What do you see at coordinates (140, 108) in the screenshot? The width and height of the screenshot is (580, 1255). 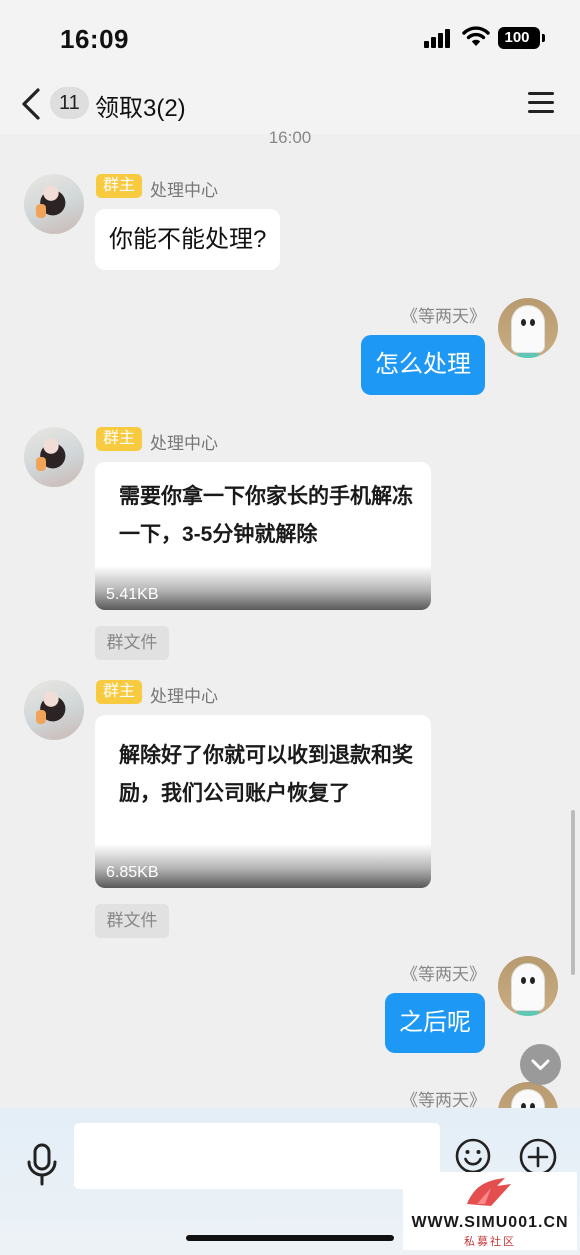 I see `chat-title: 领取3(2)` at bounding box center [140, 108].